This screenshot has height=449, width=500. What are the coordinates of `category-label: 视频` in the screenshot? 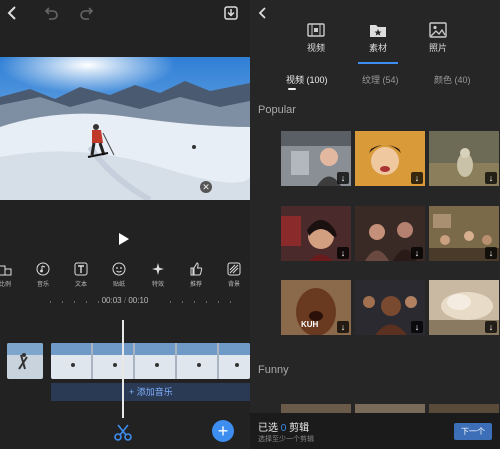 It's located at (315, 48).